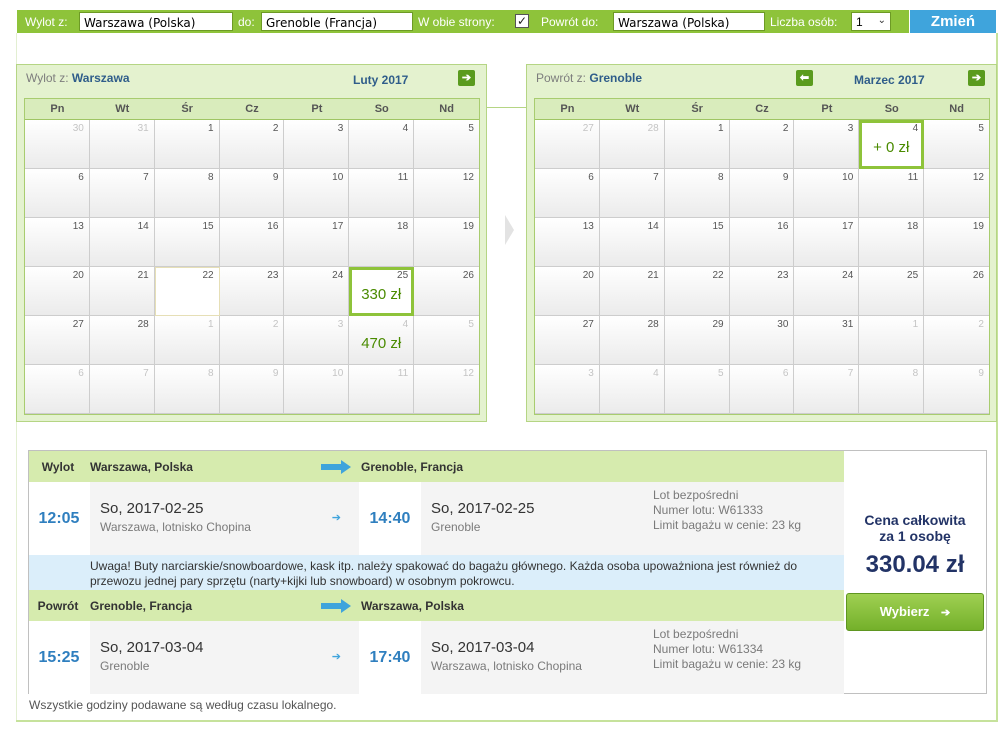  I want to click on outbound-arrival-time: 14:40, so click(390, 518).